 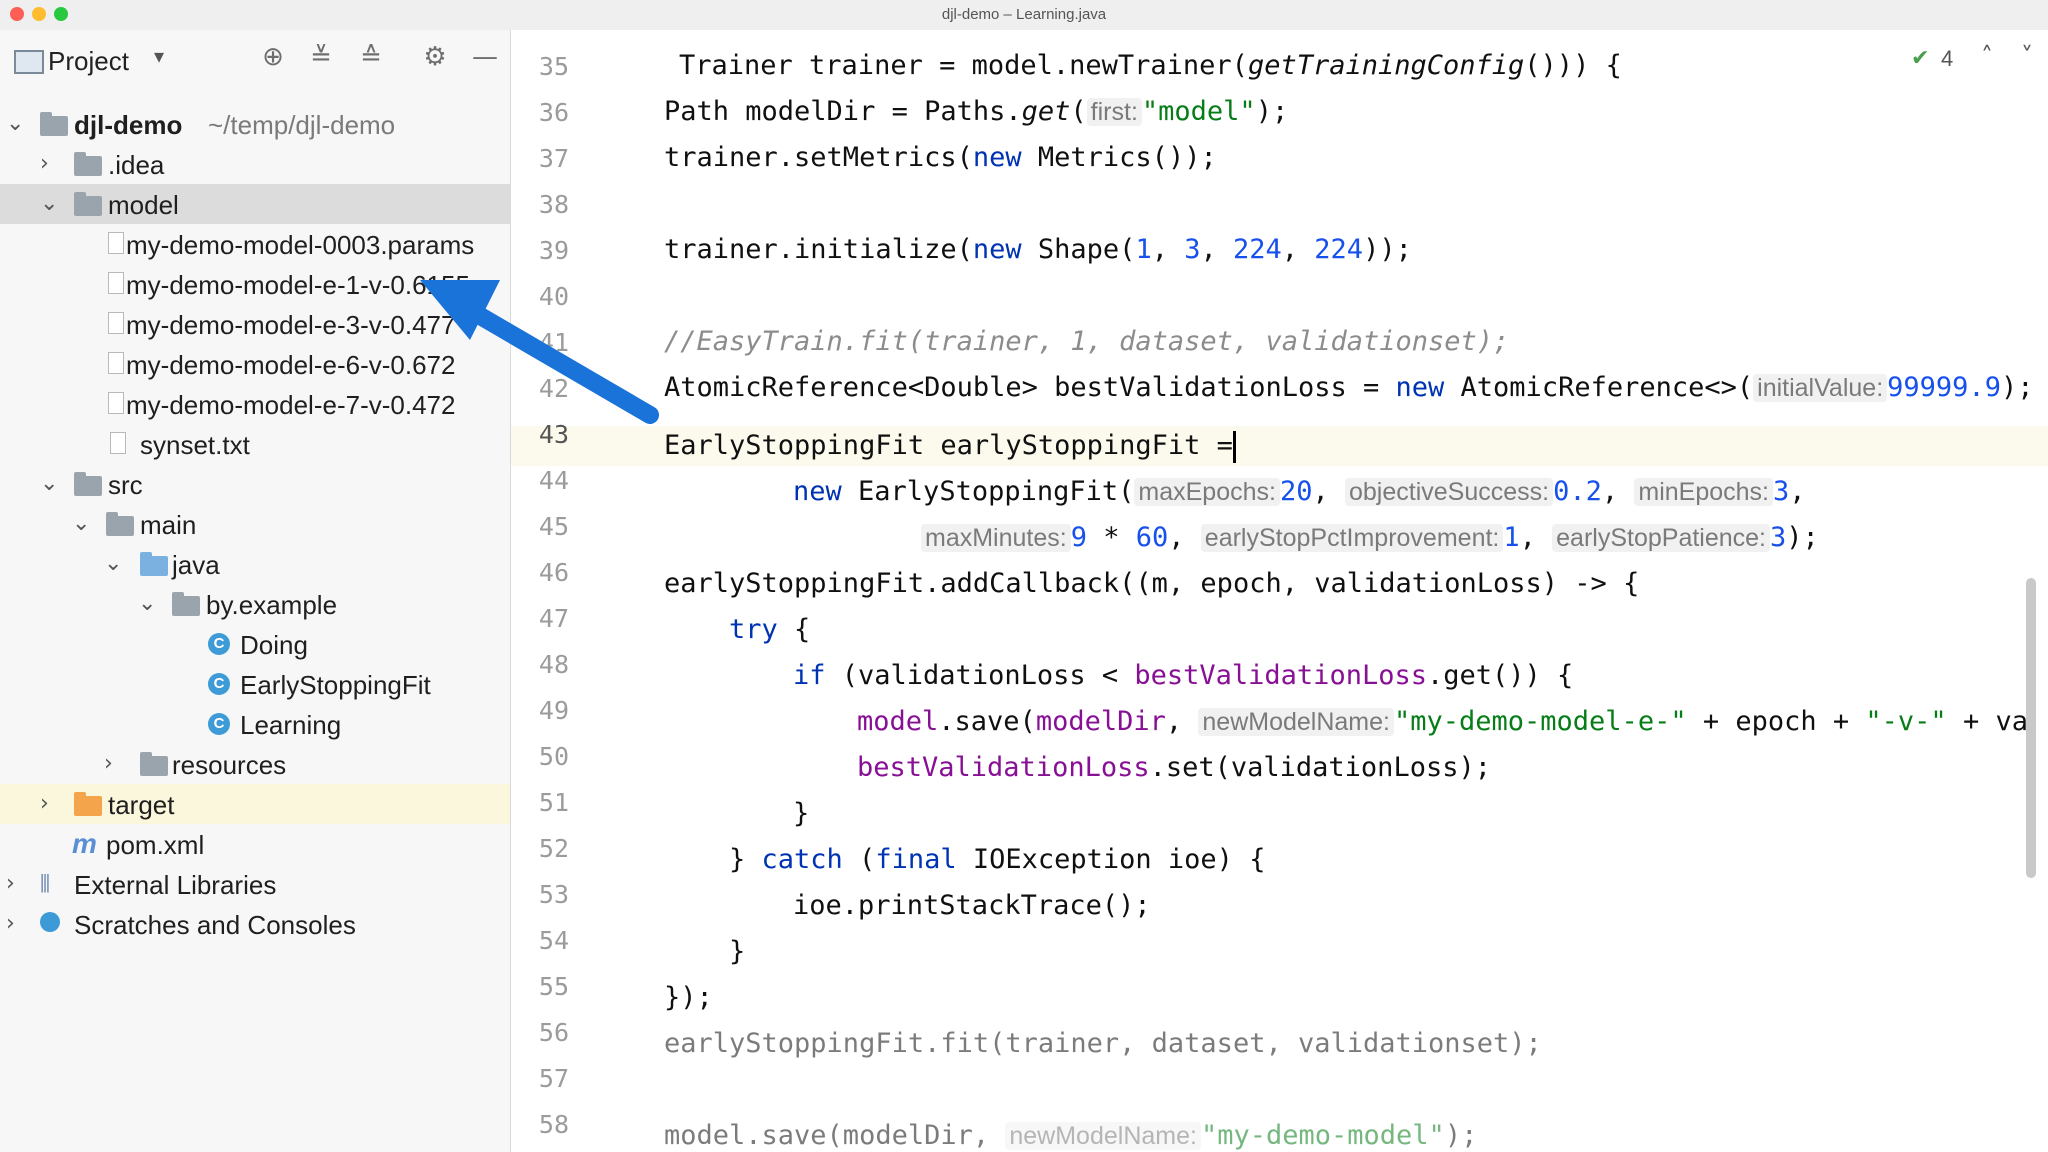 What do you see at coordinates (1046, 111) in the screenshot?
I see `code-token: get` at bounding box center [1046, 111].